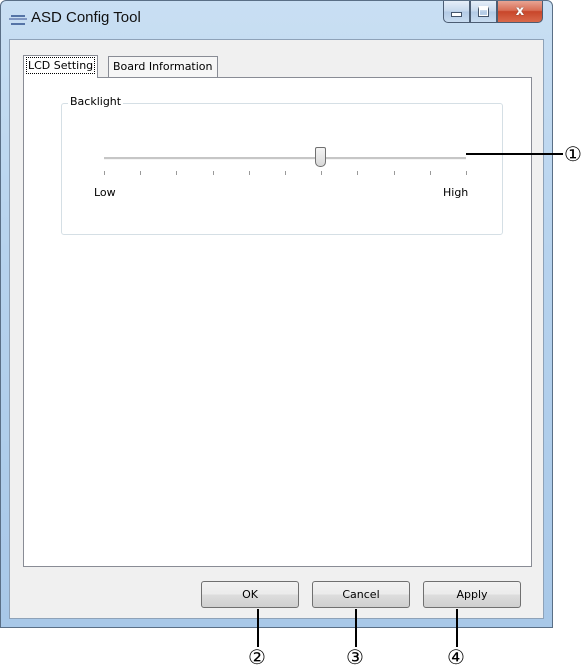 The height and width of the screenshot is (669, 585). I want to click on apply-callout-line, so click(457, 628).